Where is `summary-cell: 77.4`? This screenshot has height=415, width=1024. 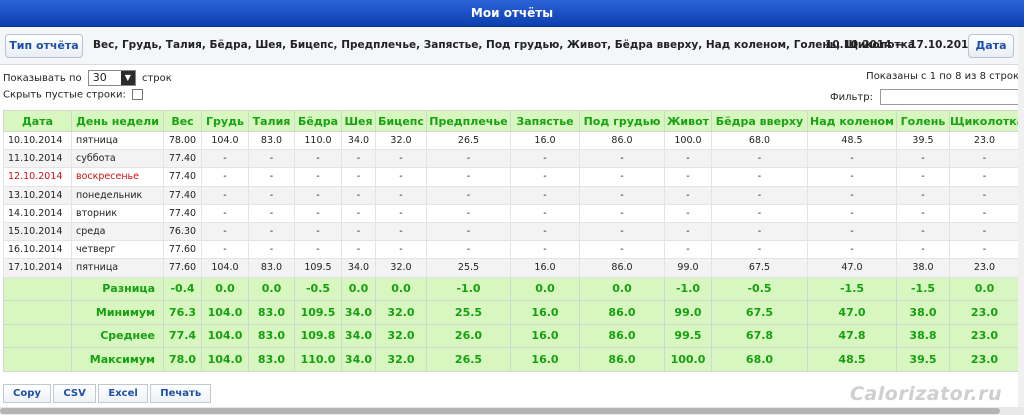 summary-cell: 77.4 is located at coordinates (182, 335).